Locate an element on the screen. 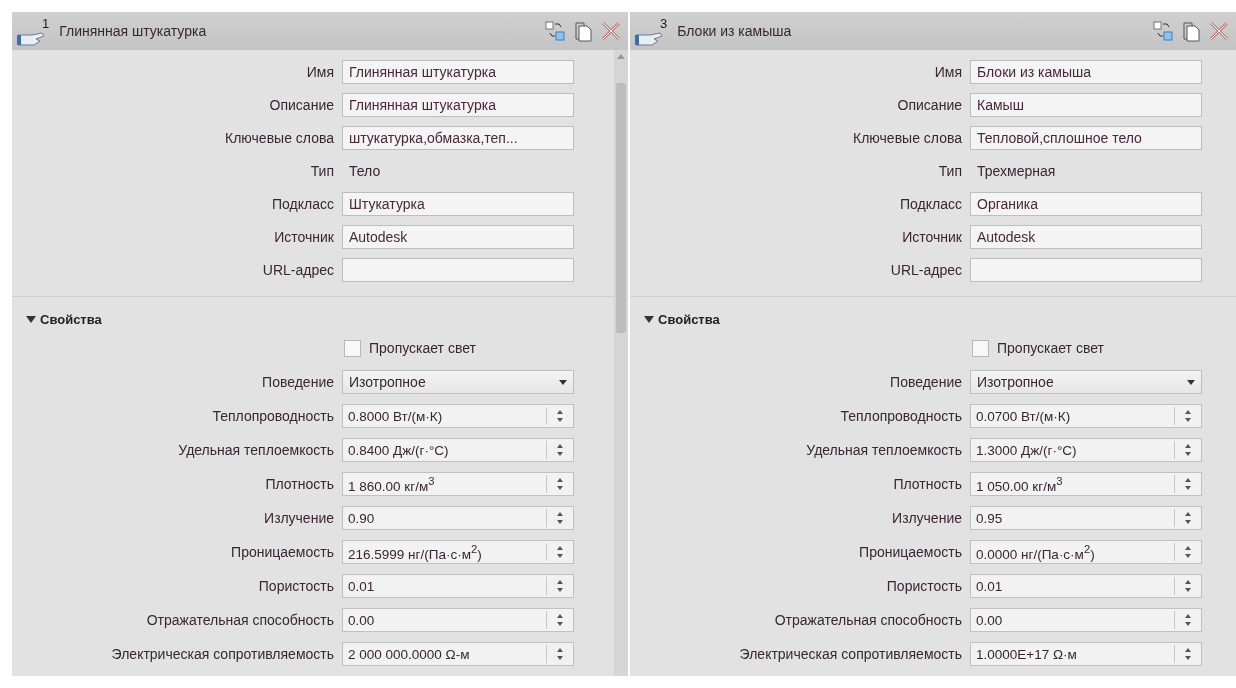 This screenshot has width=1236, height=688. scrollbar-thumb is located at coordinates (621, 208).